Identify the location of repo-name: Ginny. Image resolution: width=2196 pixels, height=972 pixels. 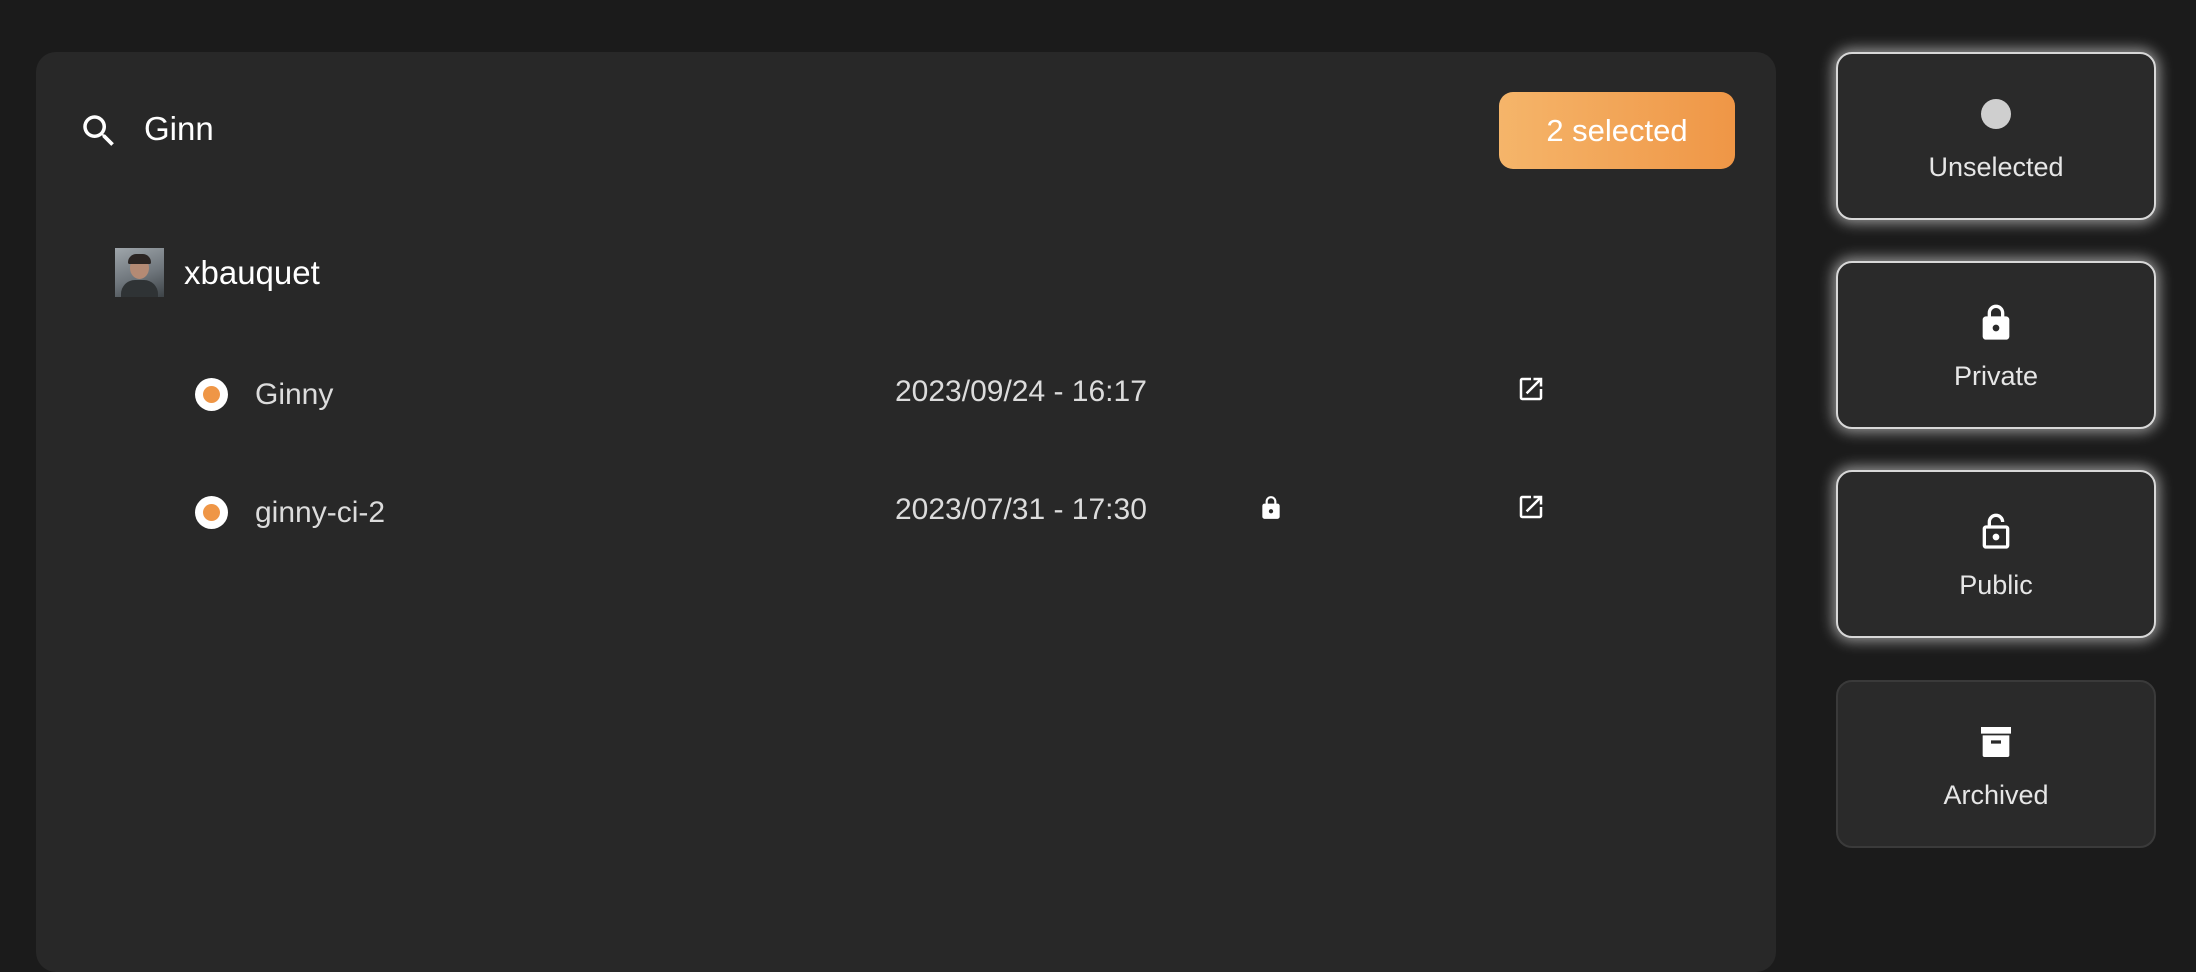
(294, 394).